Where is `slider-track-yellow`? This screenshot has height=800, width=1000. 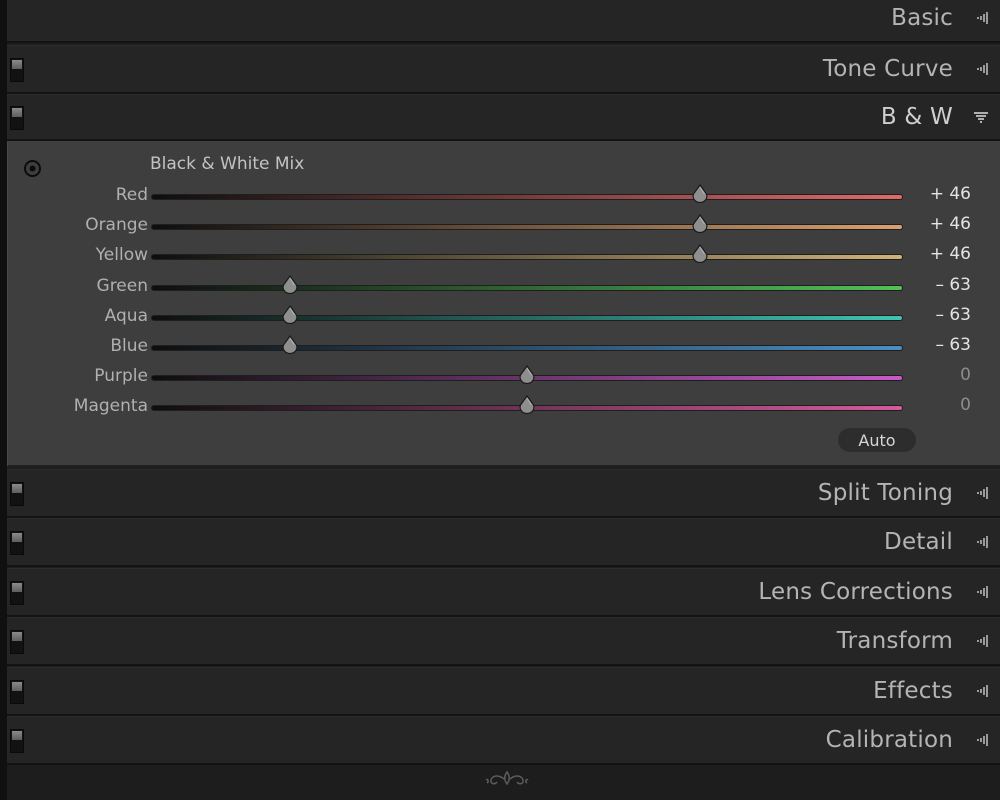
slider-track-yellow is located at coordinates (527, 257).